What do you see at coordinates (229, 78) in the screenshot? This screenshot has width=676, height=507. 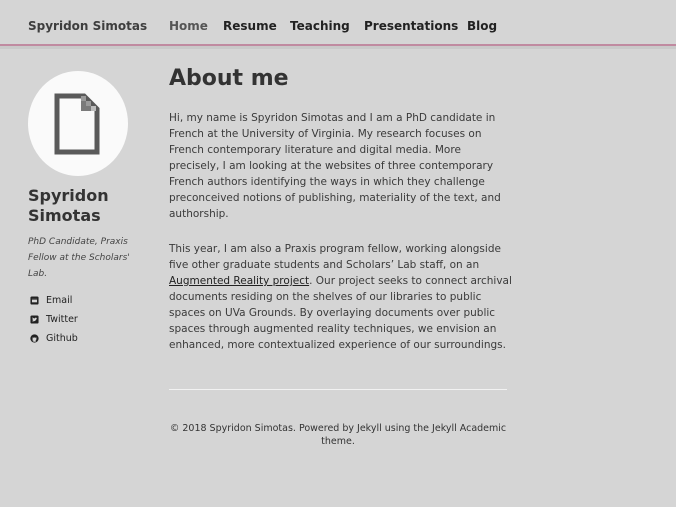 I see `page-title: About me` at bounding box center [229, 78].